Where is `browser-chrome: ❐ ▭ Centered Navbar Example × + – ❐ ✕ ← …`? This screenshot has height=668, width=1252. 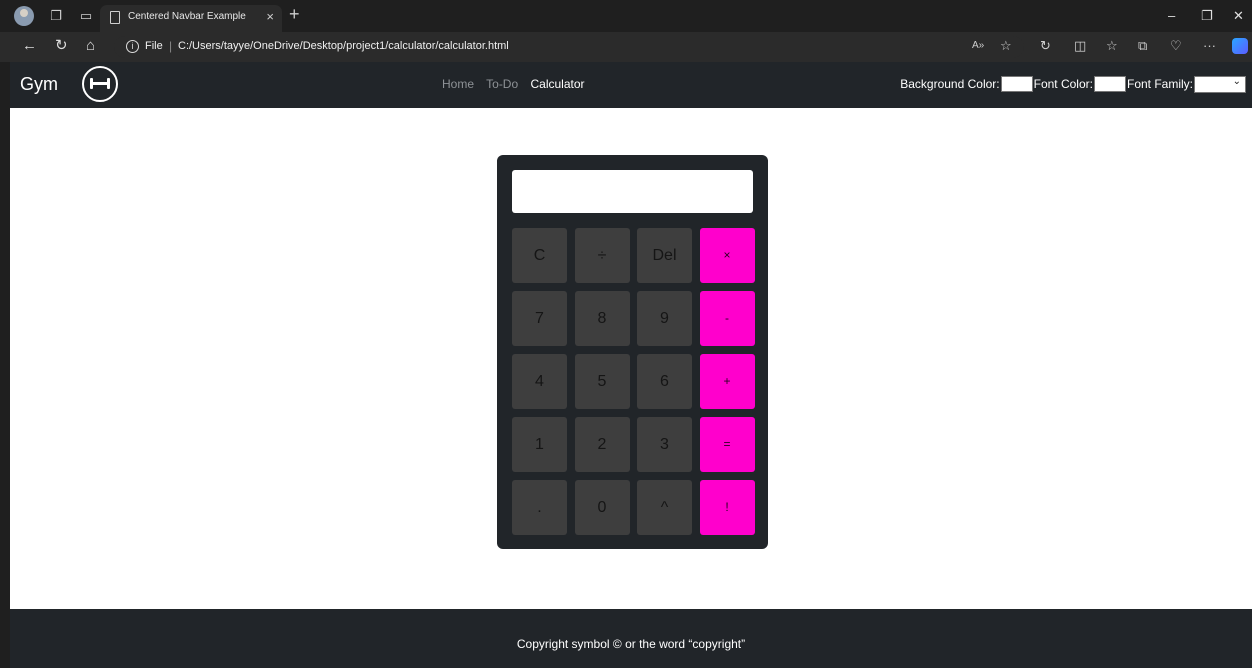
browser-chrome: ❐ ▭ Centered Navbar Example × + – ❐ ✕ ← … is located at coordinates (626, 31).